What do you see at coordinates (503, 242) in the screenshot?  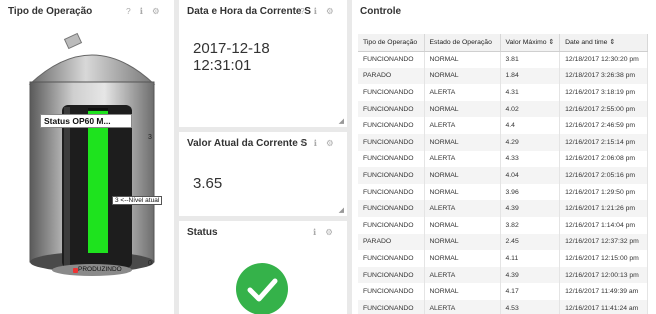 I see `table-row: PARADO NORMAL 2.45 12/16/2017 12:37:32 pm` at bounding box center [503, 242].